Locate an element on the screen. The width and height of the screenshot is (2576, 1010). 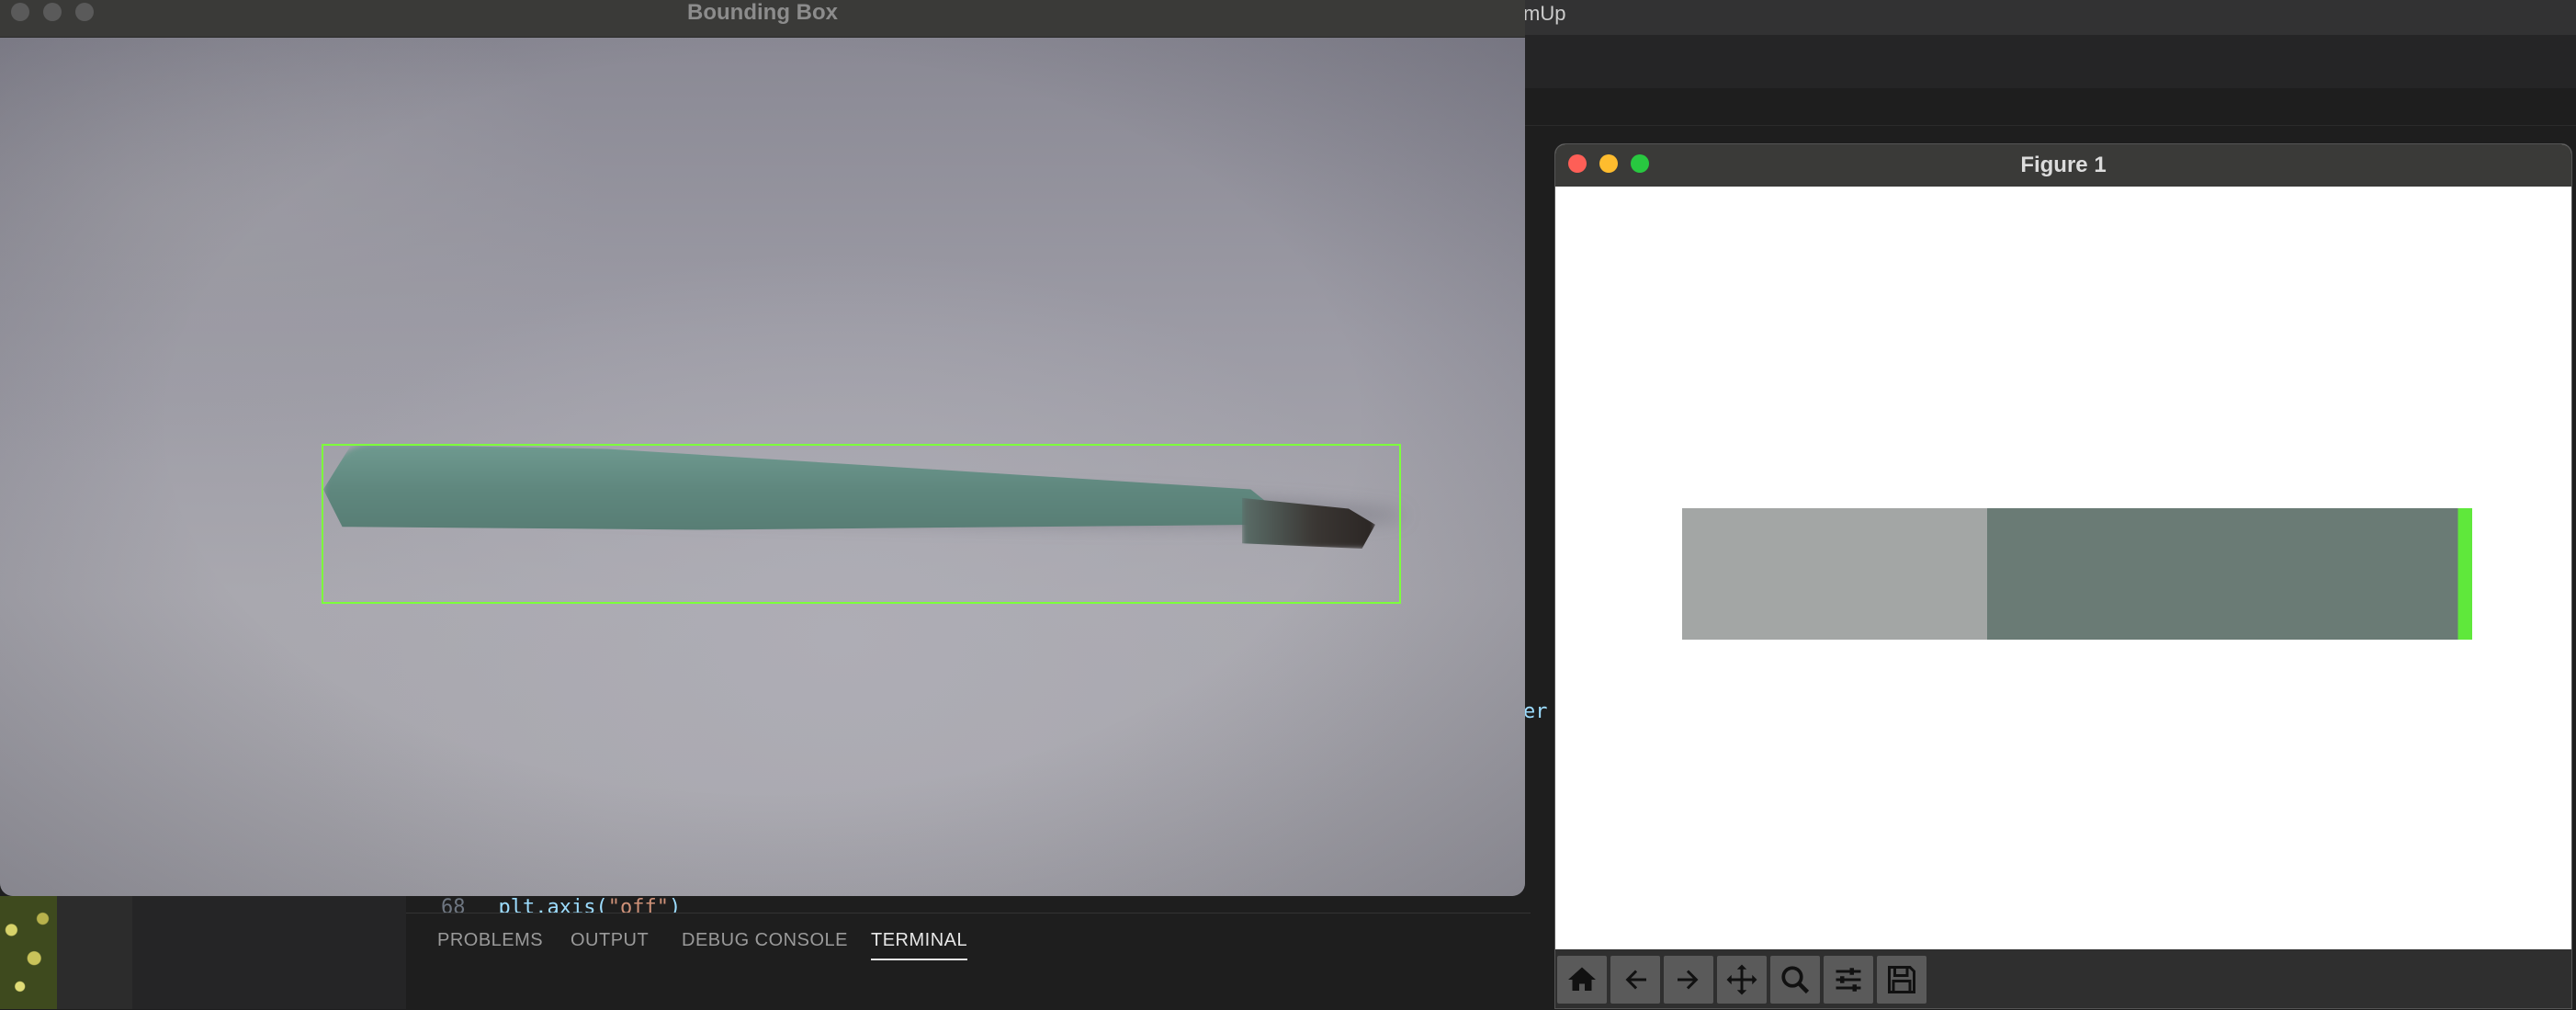
code-fragment: er is located at coordinates (1535, 712).